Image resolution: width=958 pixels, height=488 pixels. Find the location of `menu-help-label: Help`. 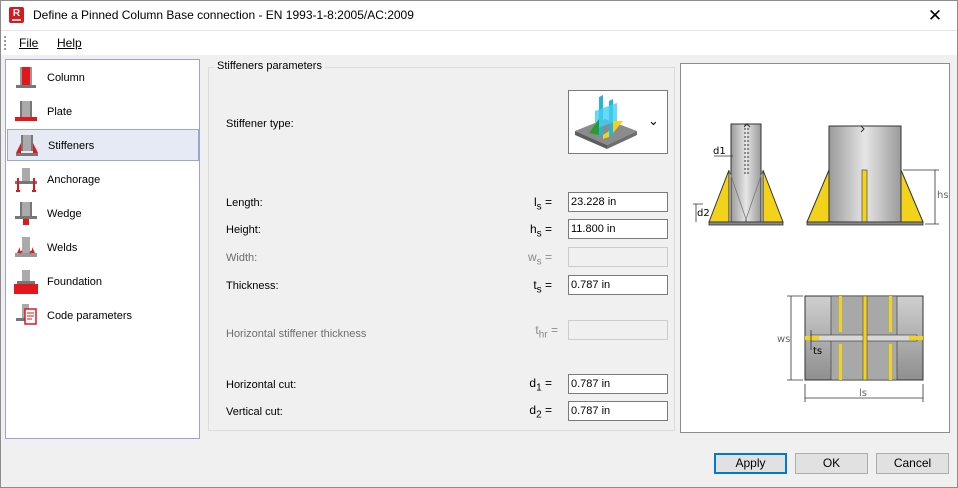

menu-help-label: Help is located at coordinates (69, 43).